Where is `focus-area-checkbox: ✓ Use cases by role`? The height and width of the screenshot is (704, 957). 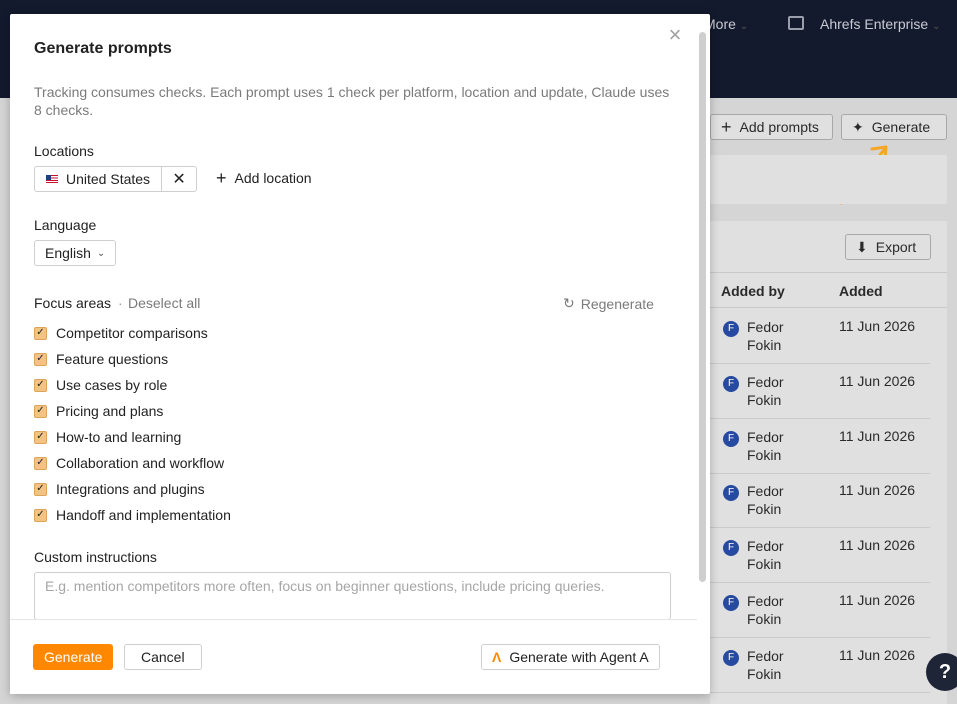 focus-area-checkbox: ✓ Use cases by role is located at coordinates (100, 385).